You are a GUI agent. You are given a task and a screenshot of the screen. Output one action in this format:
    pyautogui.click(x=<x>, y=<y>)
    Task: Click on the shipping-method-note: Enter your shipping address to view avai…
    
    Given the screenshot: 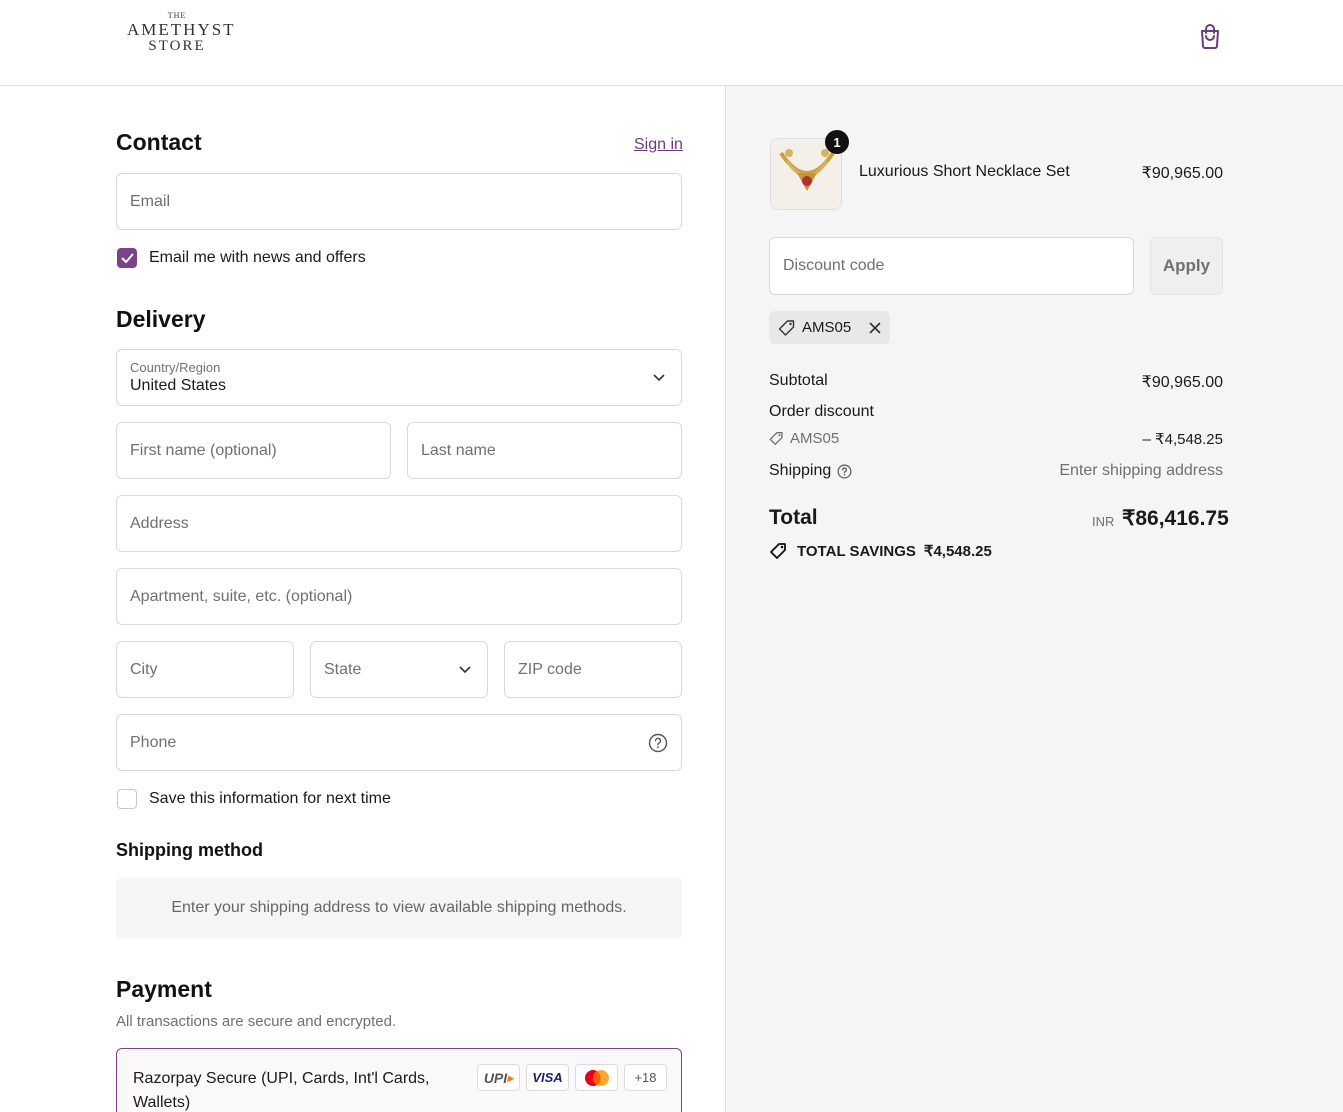 What is the action you would take?
    pyautogui.click(x=399, y=908)
    